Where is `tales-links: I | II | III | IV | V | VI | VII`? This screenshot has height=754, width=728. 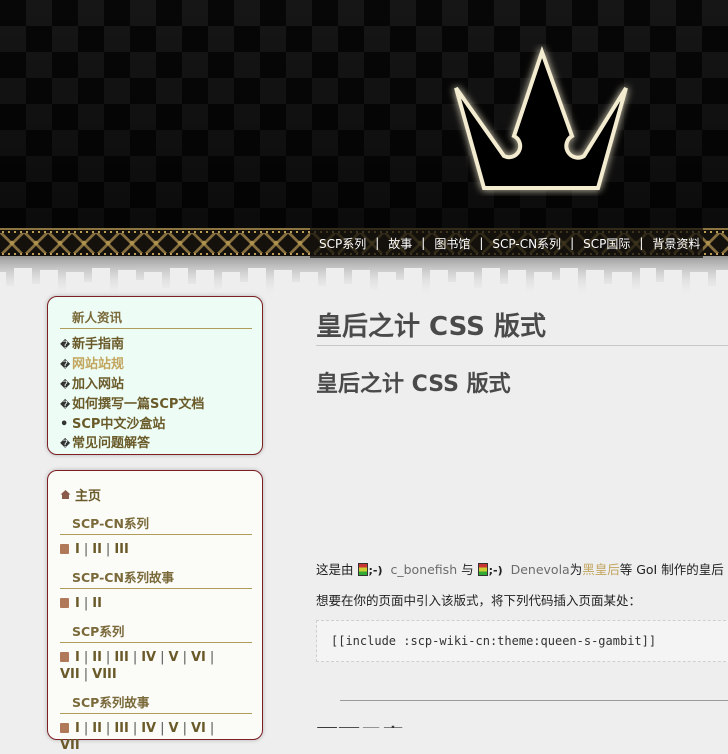 tales-links: I | II | III | IV | V | VI | VII is located at coordinates (137, 737).